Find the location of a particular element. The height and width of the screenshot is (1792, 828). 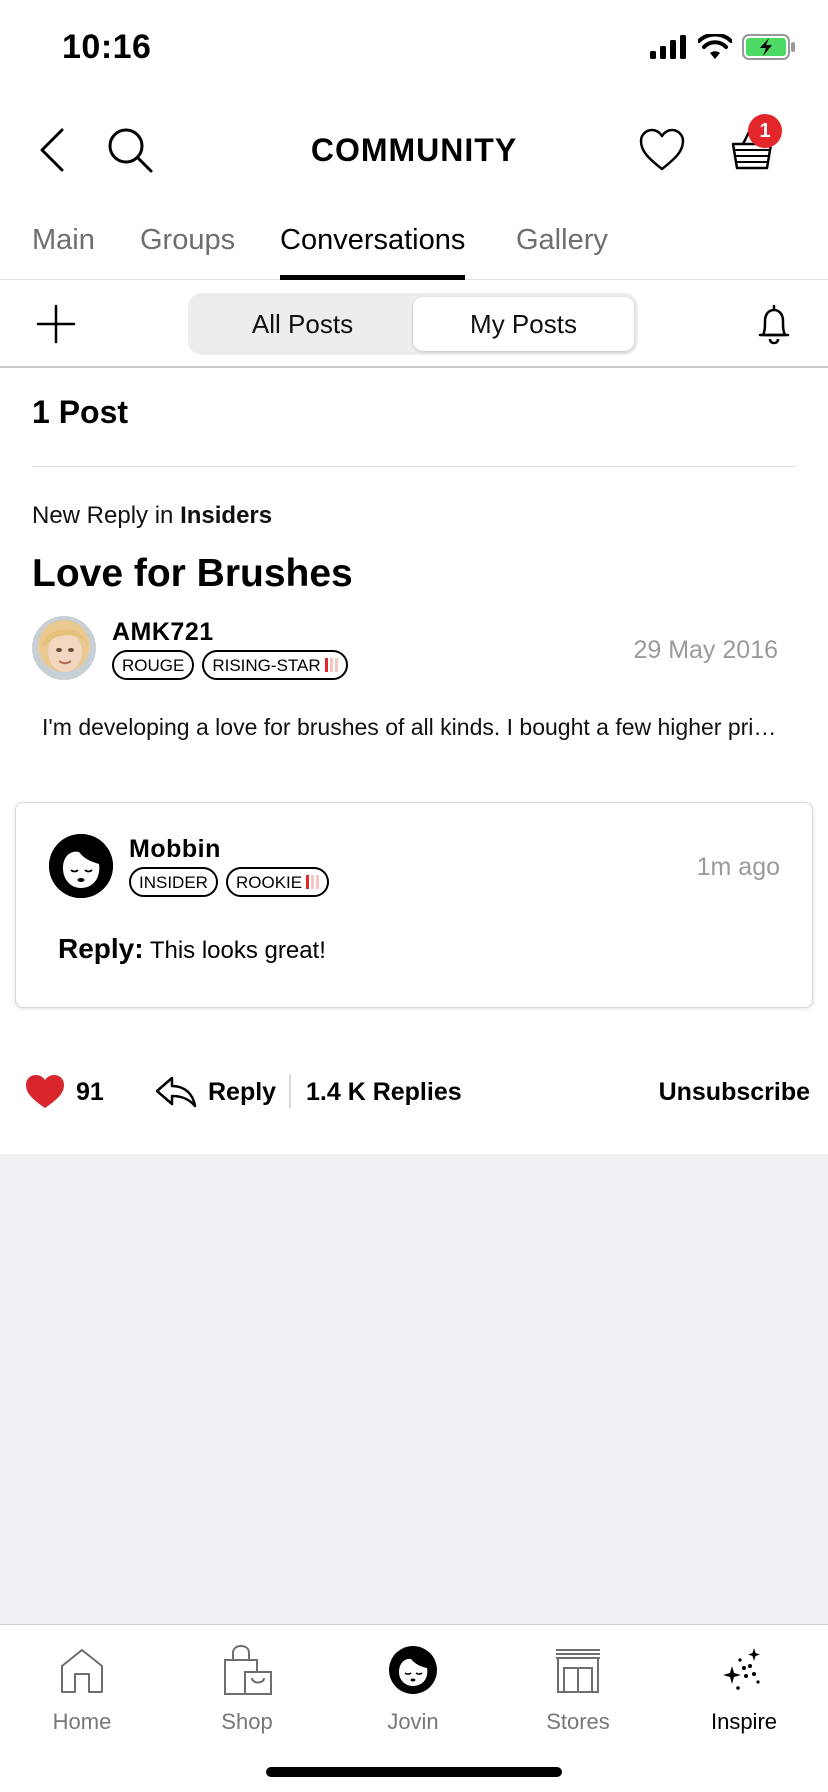

post-count: 1 Post is located at coordinates (80, 412).